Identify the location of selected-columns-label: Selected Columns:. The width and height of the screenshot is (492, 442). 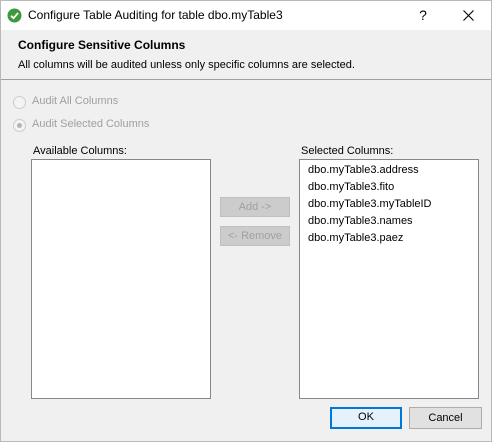
(347, 151).